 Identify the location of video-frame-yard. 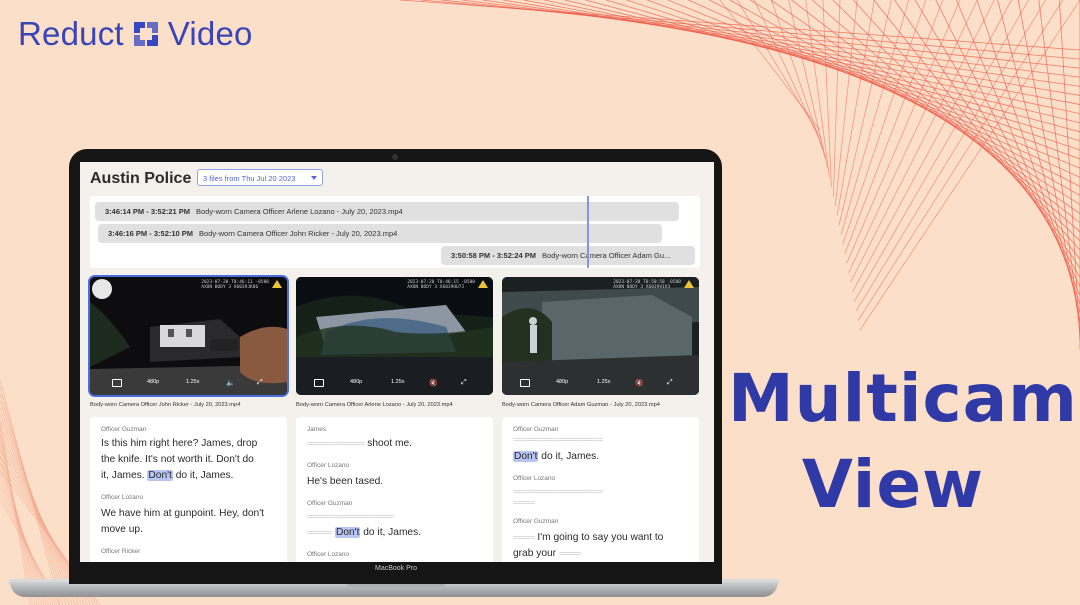
(600, 336).